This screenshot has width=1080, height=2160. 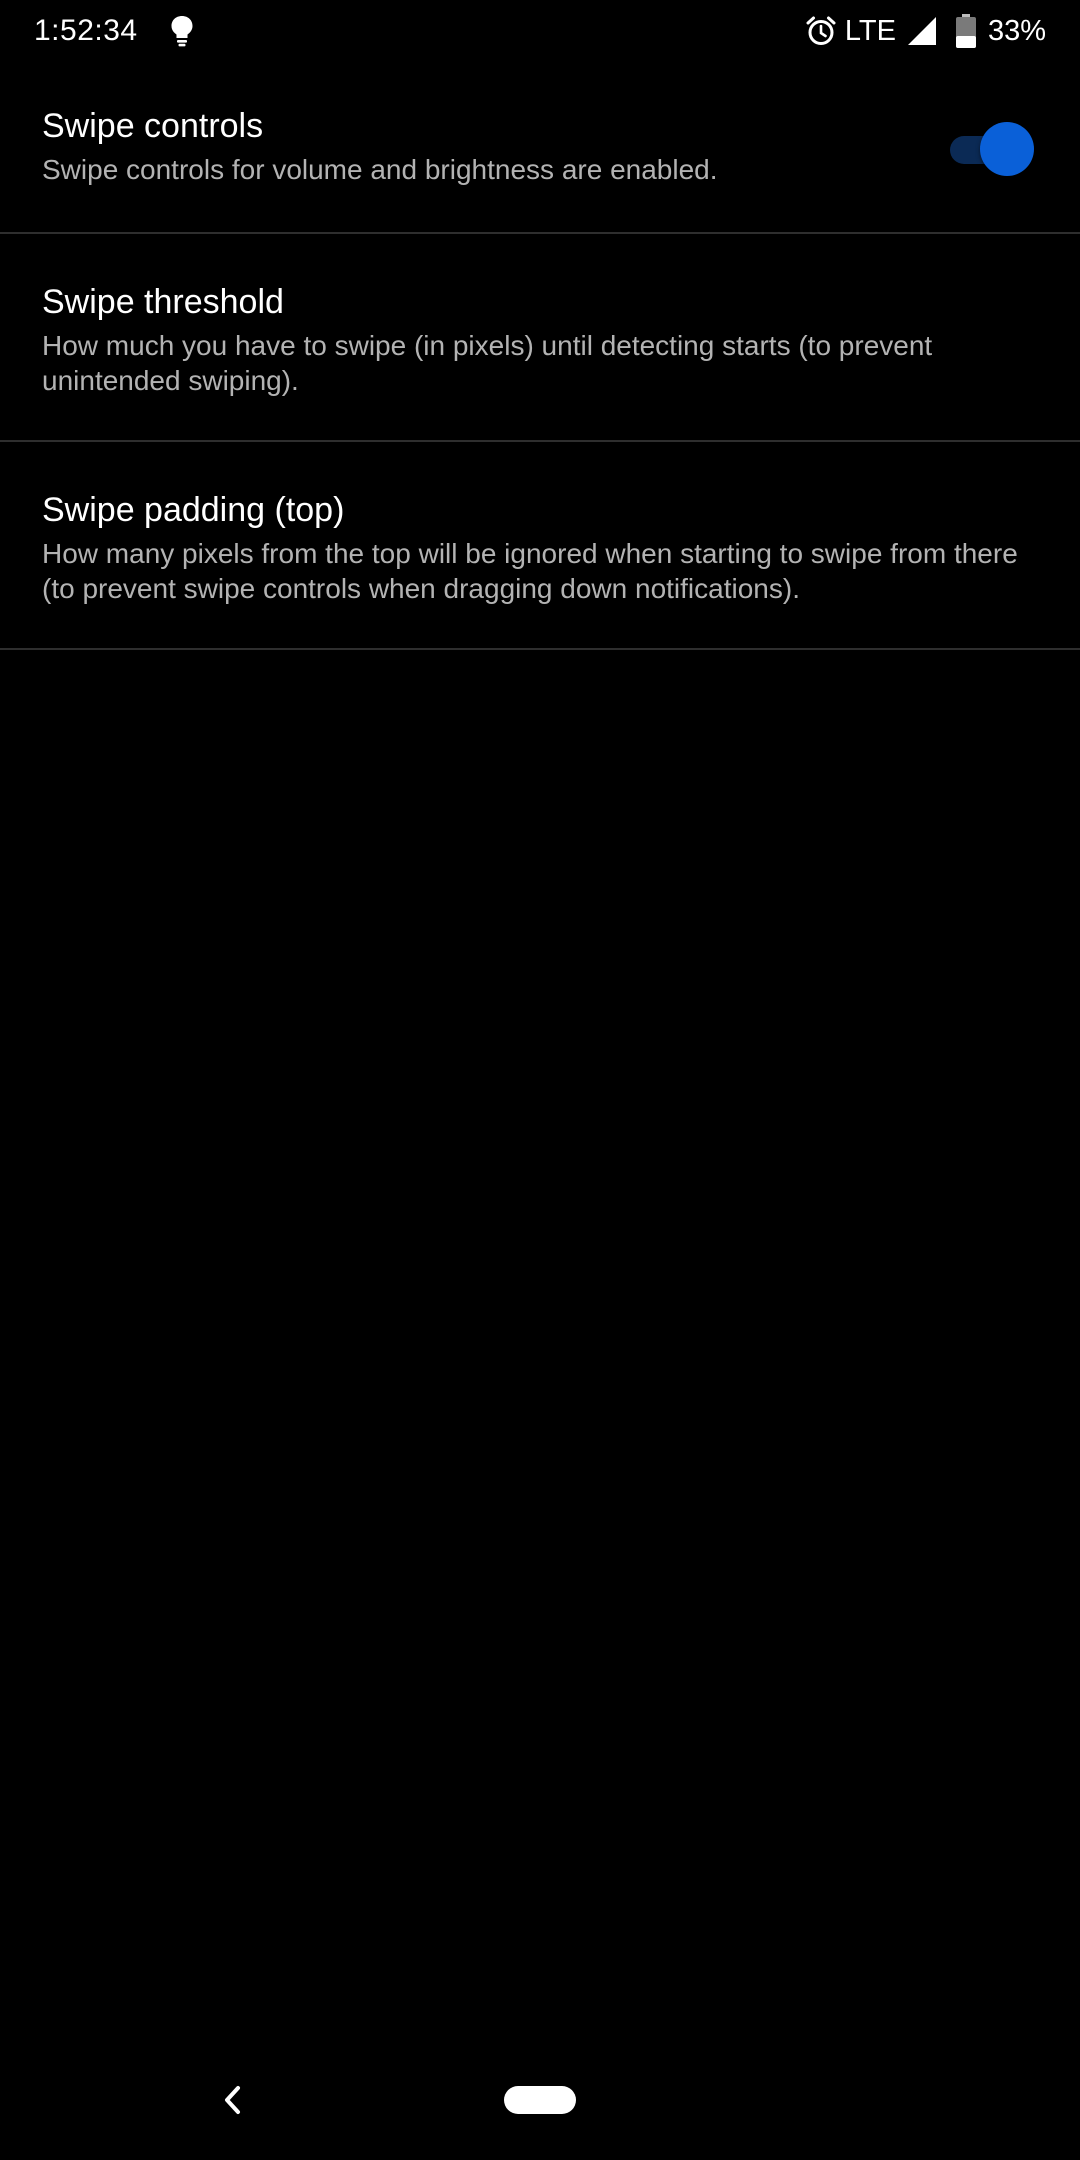 What do you see at coordinates (540, 31) in the screenshot?
I see `status-bar: 1:52:34 LTE 33%` at bounding box center [540, 31].